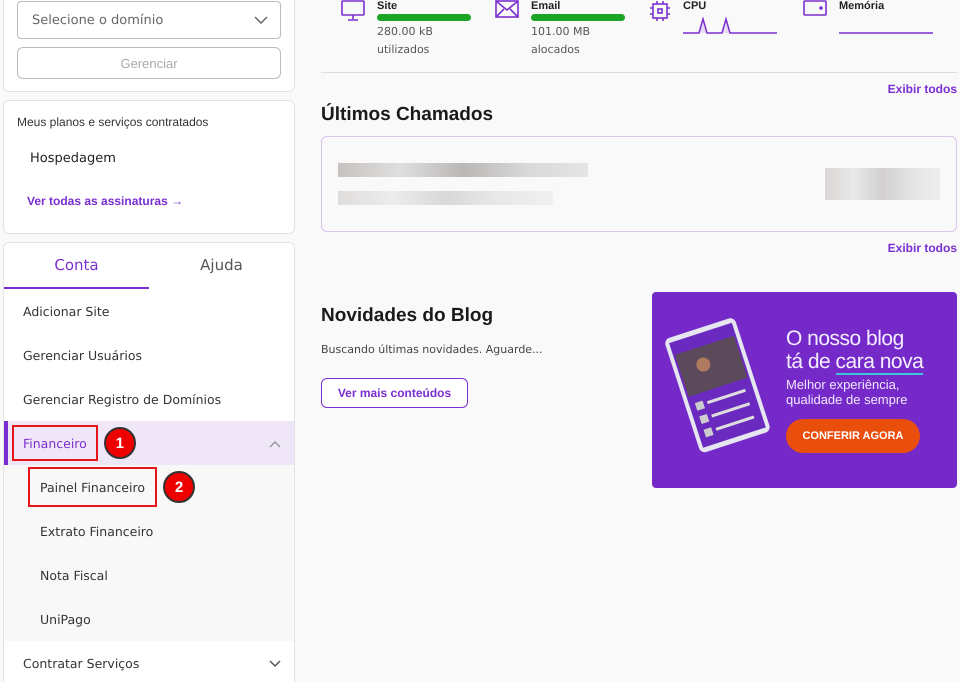  I want to click on envelope-icon, so click(507, 9).